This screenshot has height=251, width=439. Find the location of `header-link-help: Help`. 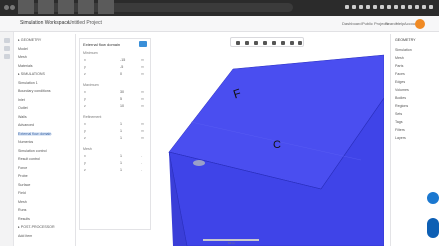

header-link-help: Help is located at coordinates (400, 23).